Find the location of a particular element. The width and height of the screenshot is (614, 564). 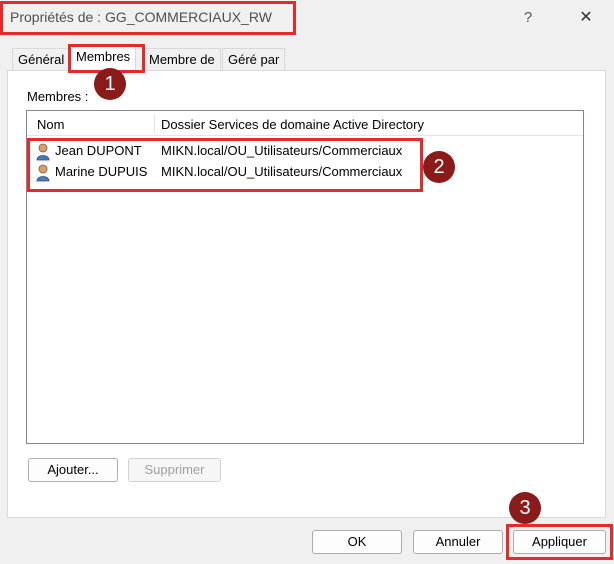

tab-membres: Membres is located at coordinates (103, 58).